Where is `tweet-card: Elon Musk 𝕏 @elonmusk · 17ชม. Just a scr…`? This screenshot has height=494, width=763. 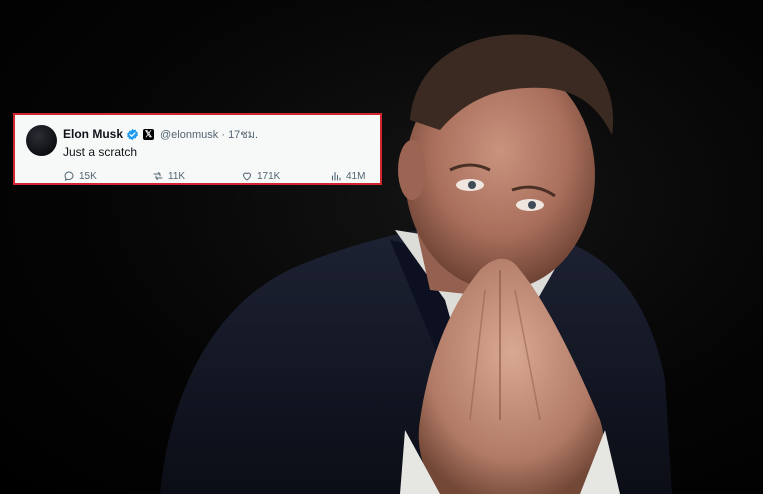 tweet-card: Elon Musk 𝕏 @elonmusk · 17ชม. Just a scr… is located at coordinates (197, 149).